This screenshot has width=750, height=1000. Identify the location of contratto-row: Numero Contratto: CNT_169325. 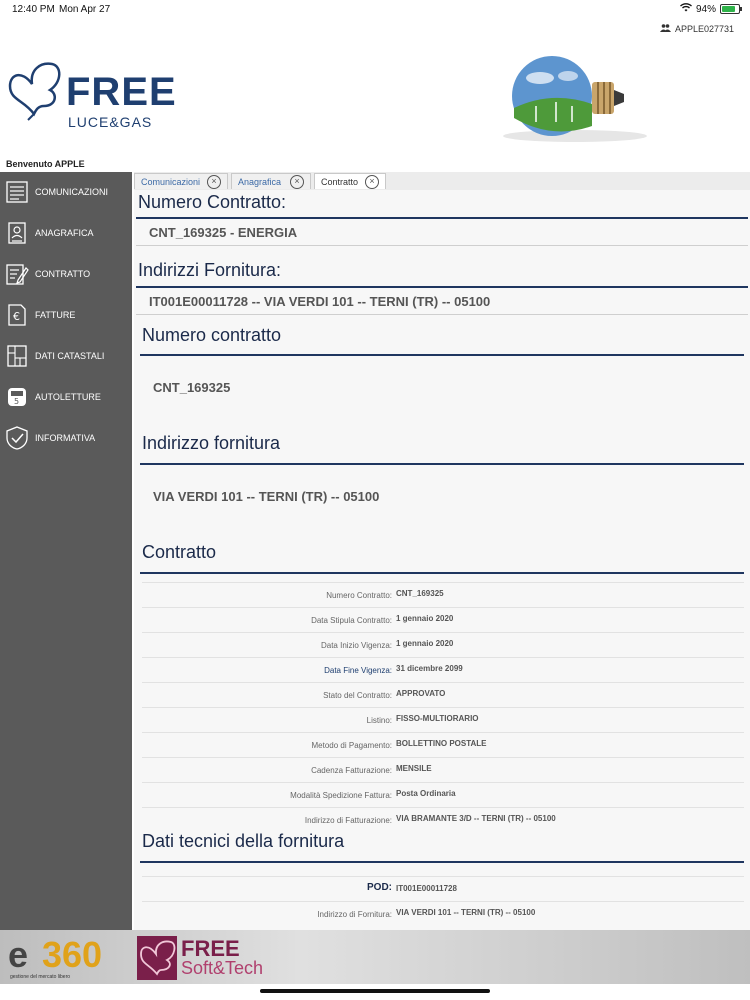
(443, 594).